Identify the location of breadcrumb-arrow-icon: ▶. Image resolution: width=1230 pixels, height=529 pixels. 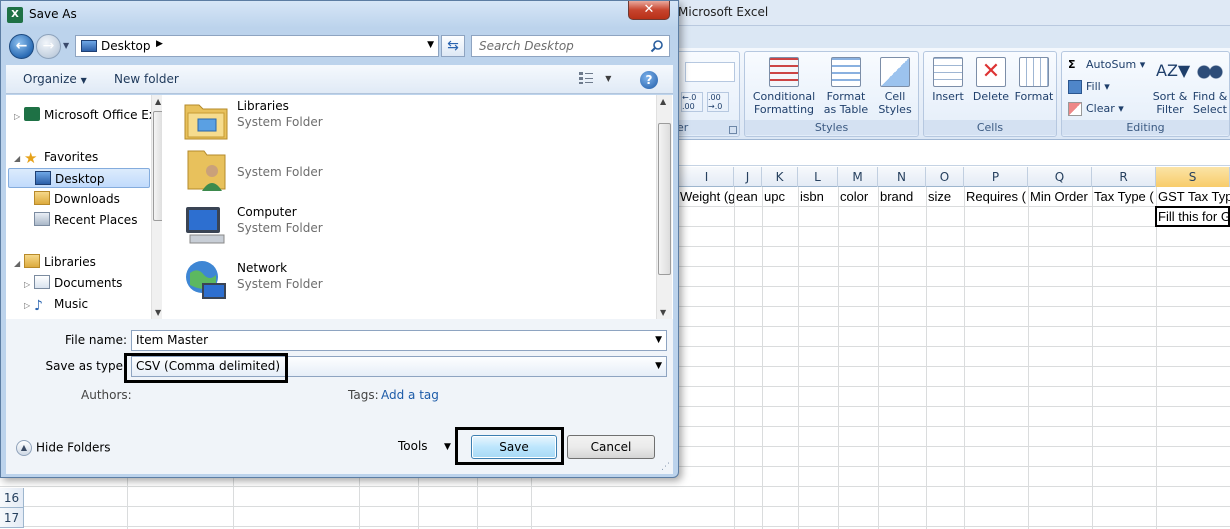
(159, 44).